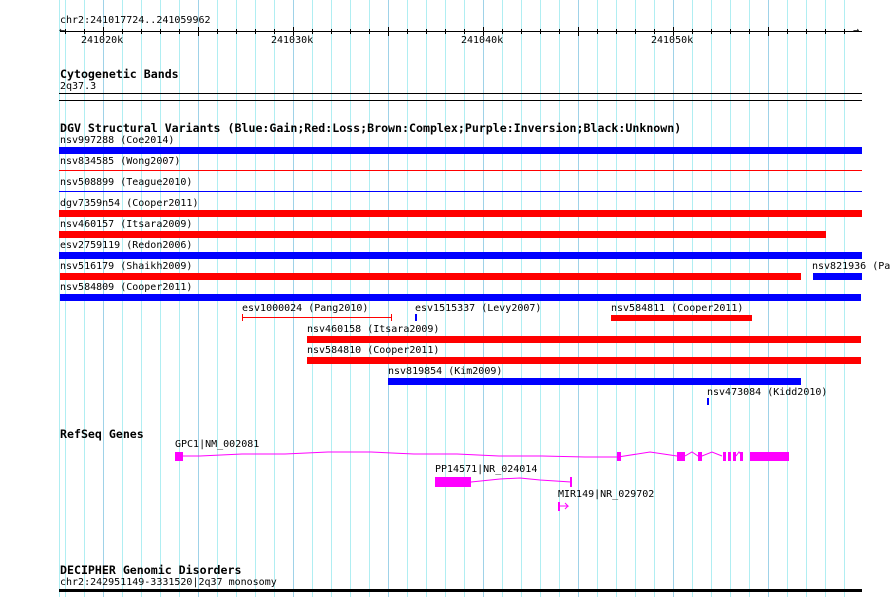 The image size is (890, 597). What do you see at coordinates (565, 504) in the screenshot?
I see `strand-arrow-icon` at bounding box center [565, 504].